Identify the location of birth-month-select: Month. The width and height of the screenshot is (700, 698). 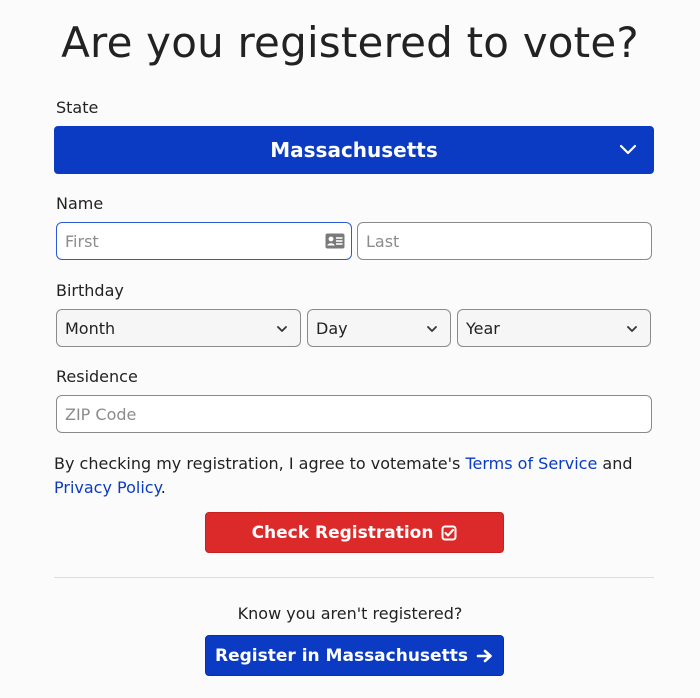
(178, 328).